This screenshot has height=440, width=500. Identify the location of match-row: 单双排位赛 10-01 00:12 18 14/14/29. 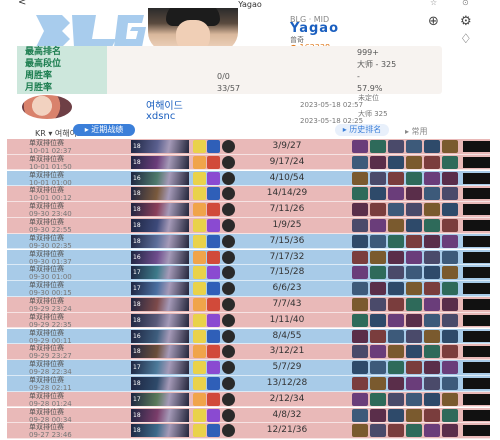
(248, 194).